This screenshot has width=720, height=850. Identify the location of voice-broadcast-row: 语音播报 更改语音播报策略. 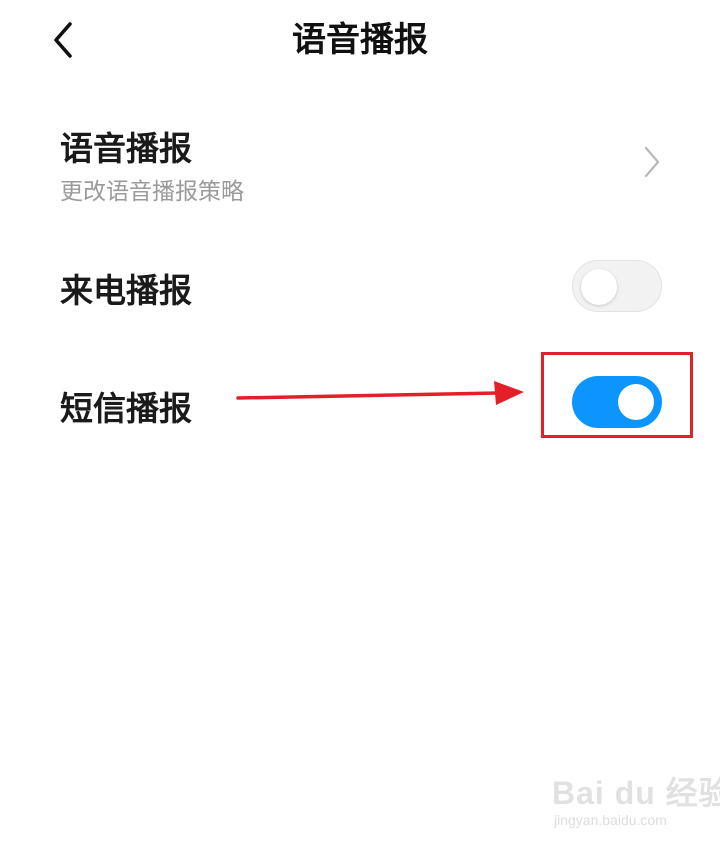
(360, 162).